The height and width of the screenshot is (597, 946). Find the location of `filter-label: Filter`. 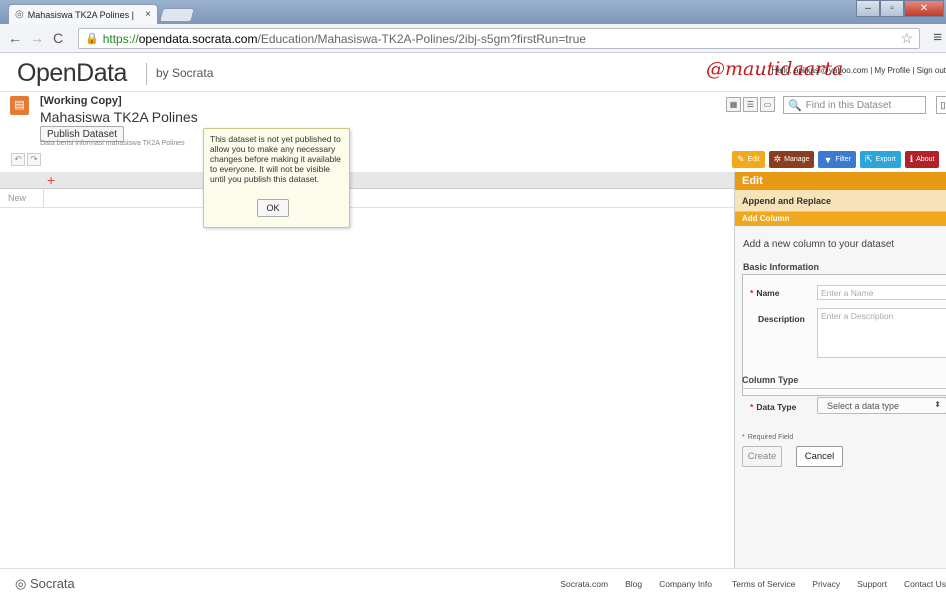

filter-label: Filter is located at coordinates (843, 159).